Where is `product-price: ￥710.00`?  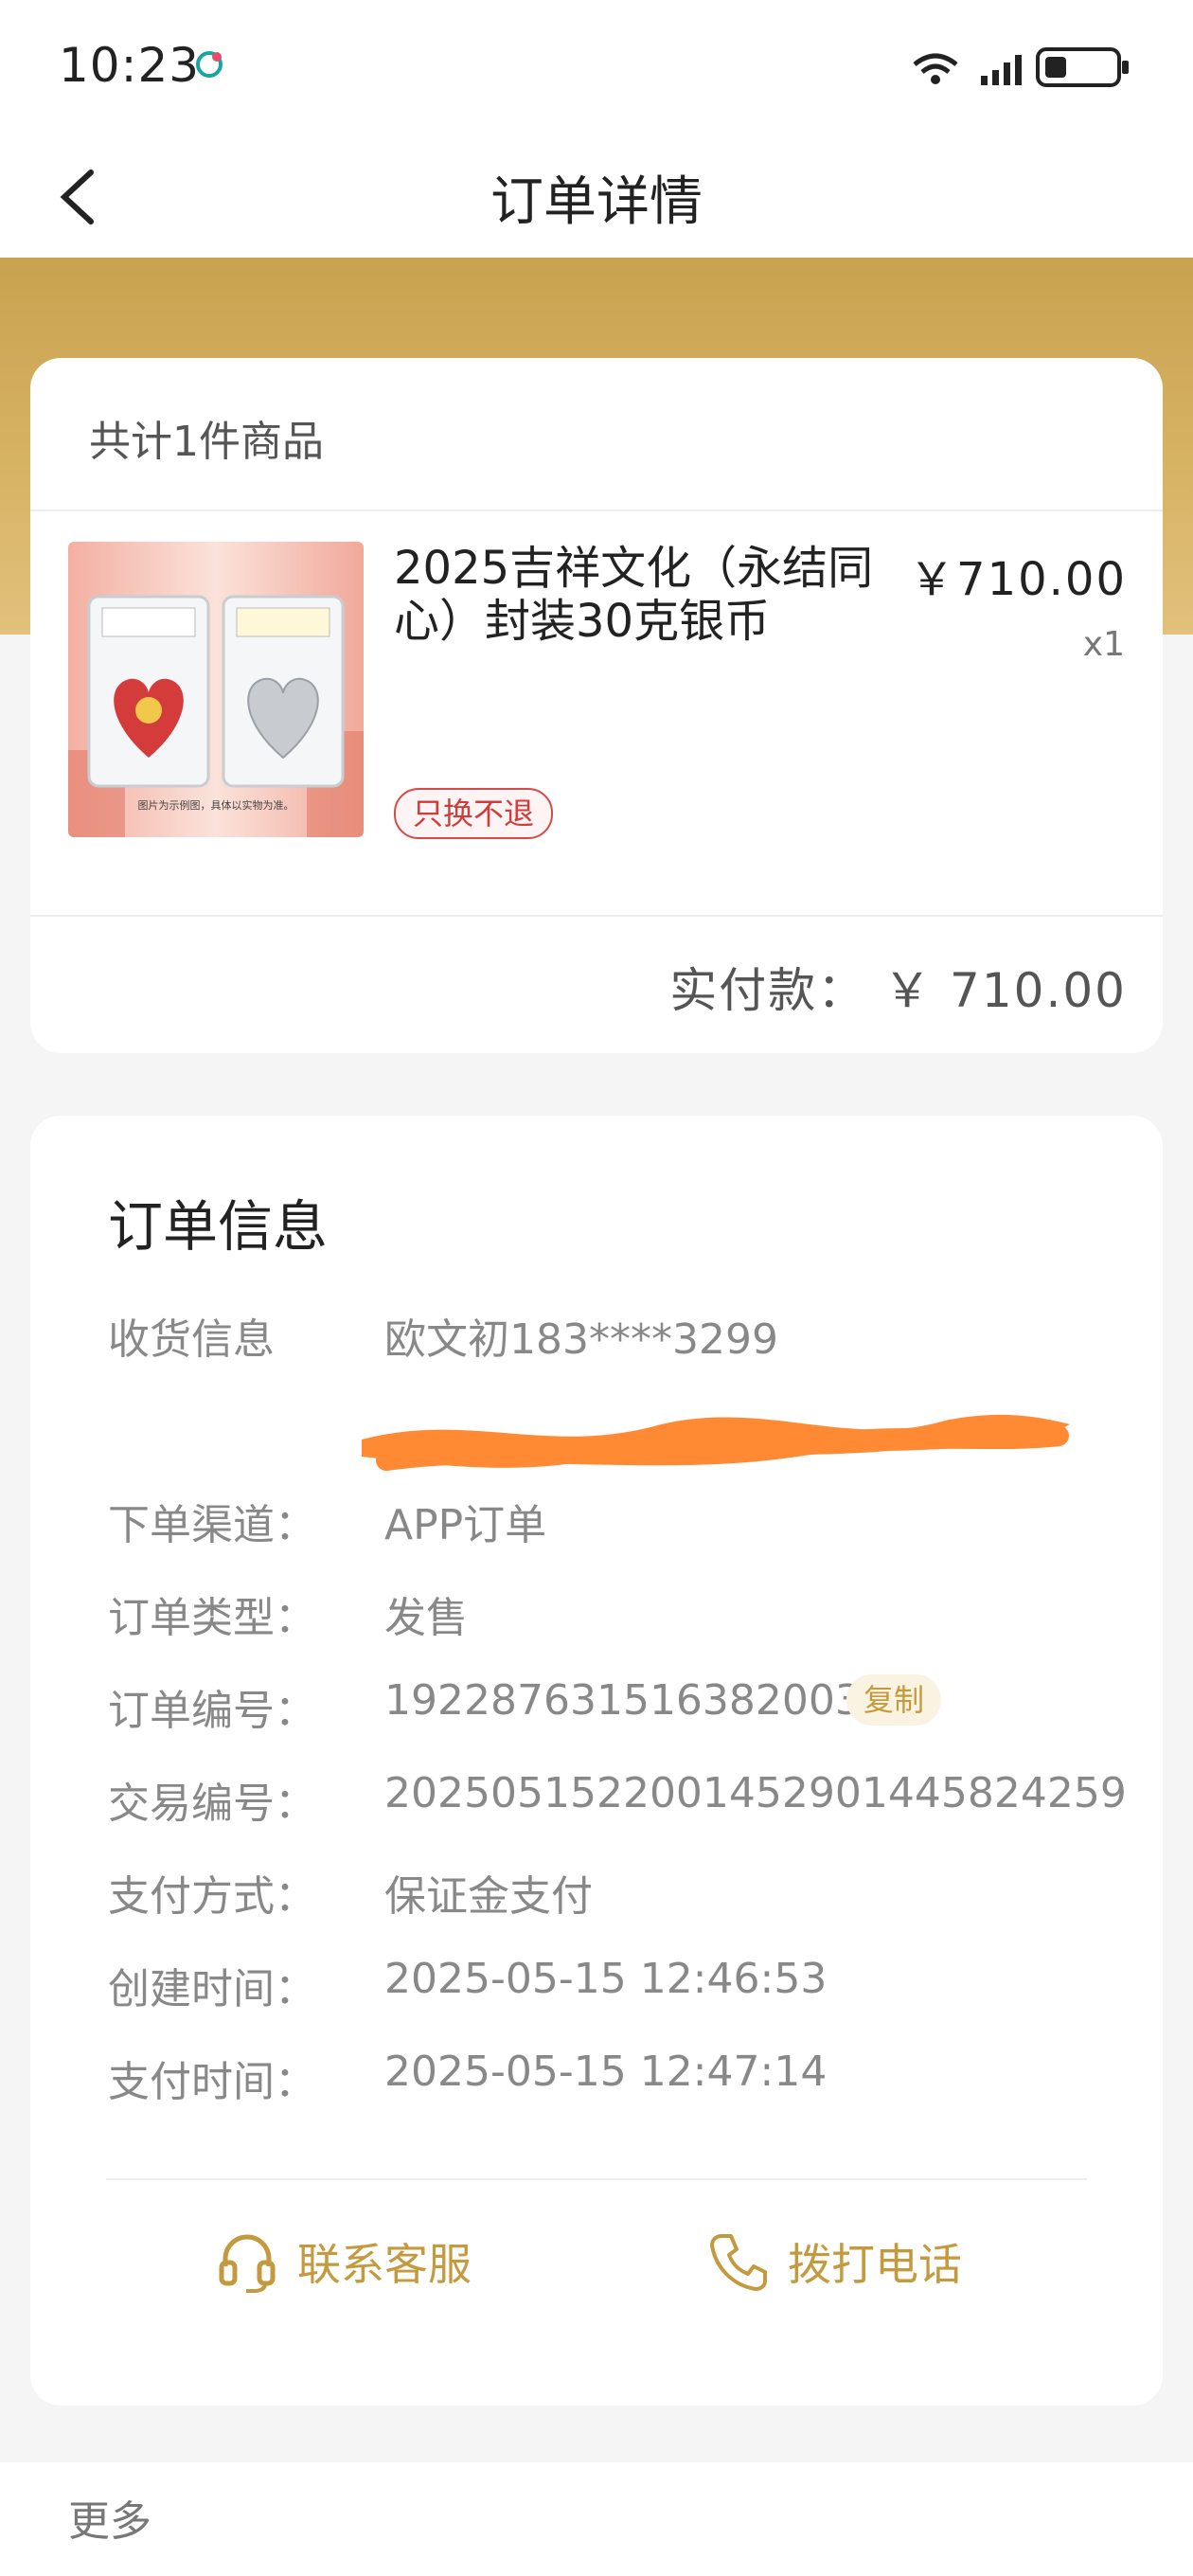 product-price: ￥710.00 is located at coordinates (1018, 579).